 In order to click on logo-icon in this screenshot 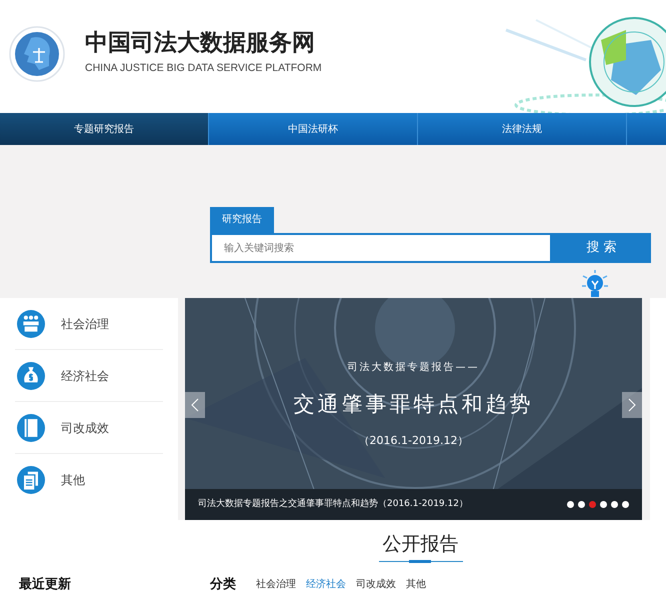, I will do `click(37, 54)`.